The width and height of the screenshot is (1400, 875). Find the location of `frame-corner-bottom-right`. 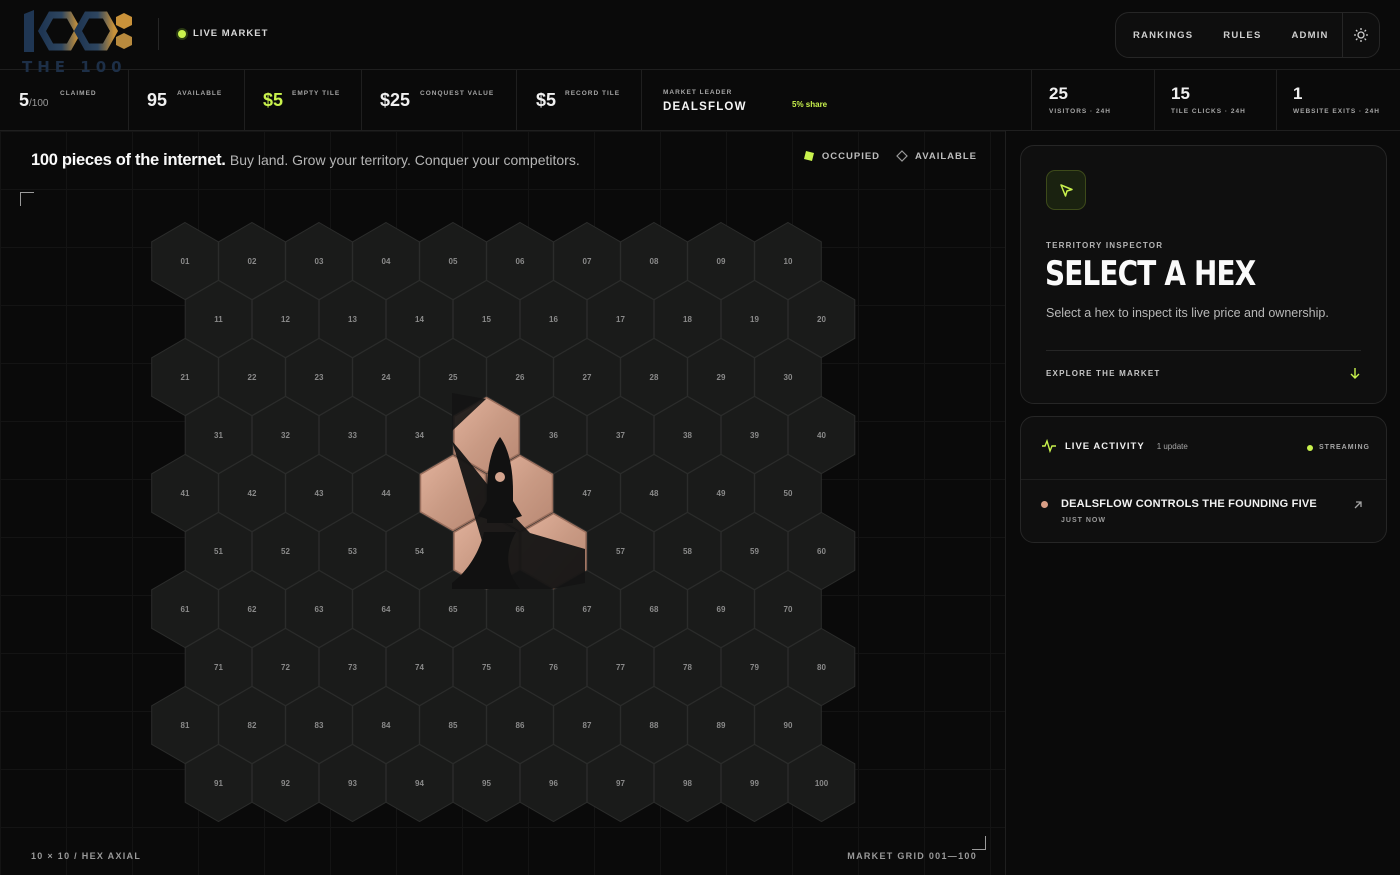

frame-corner-bottom-right is located at coordinates (979, 843).